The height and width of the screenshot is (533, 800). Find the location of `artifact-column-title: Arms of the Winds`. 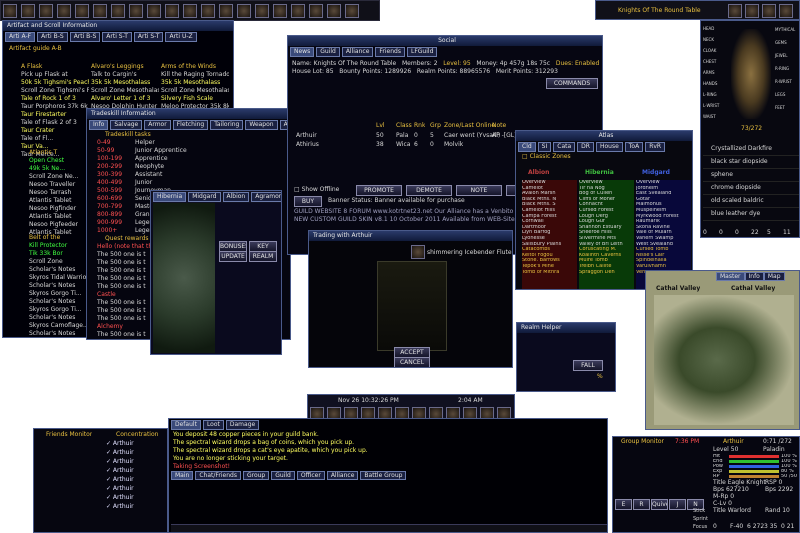

artifact-column-title: Arms of the Winds is located at coordinates (195, 67).